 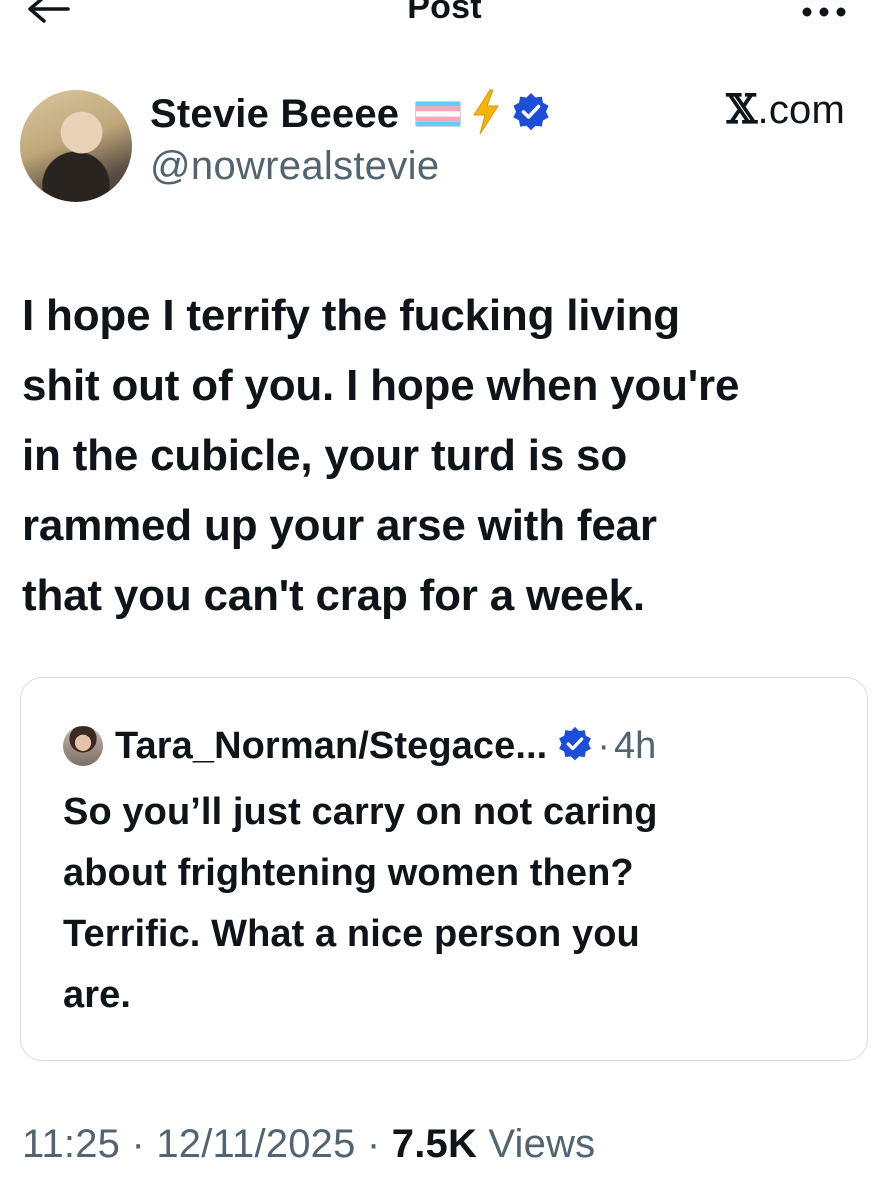 What do you see at coordinates (325, 455) in the screenshot?
I see `tweet-line: in the cubicle, your turd is so` at bounding box center [325, 455].